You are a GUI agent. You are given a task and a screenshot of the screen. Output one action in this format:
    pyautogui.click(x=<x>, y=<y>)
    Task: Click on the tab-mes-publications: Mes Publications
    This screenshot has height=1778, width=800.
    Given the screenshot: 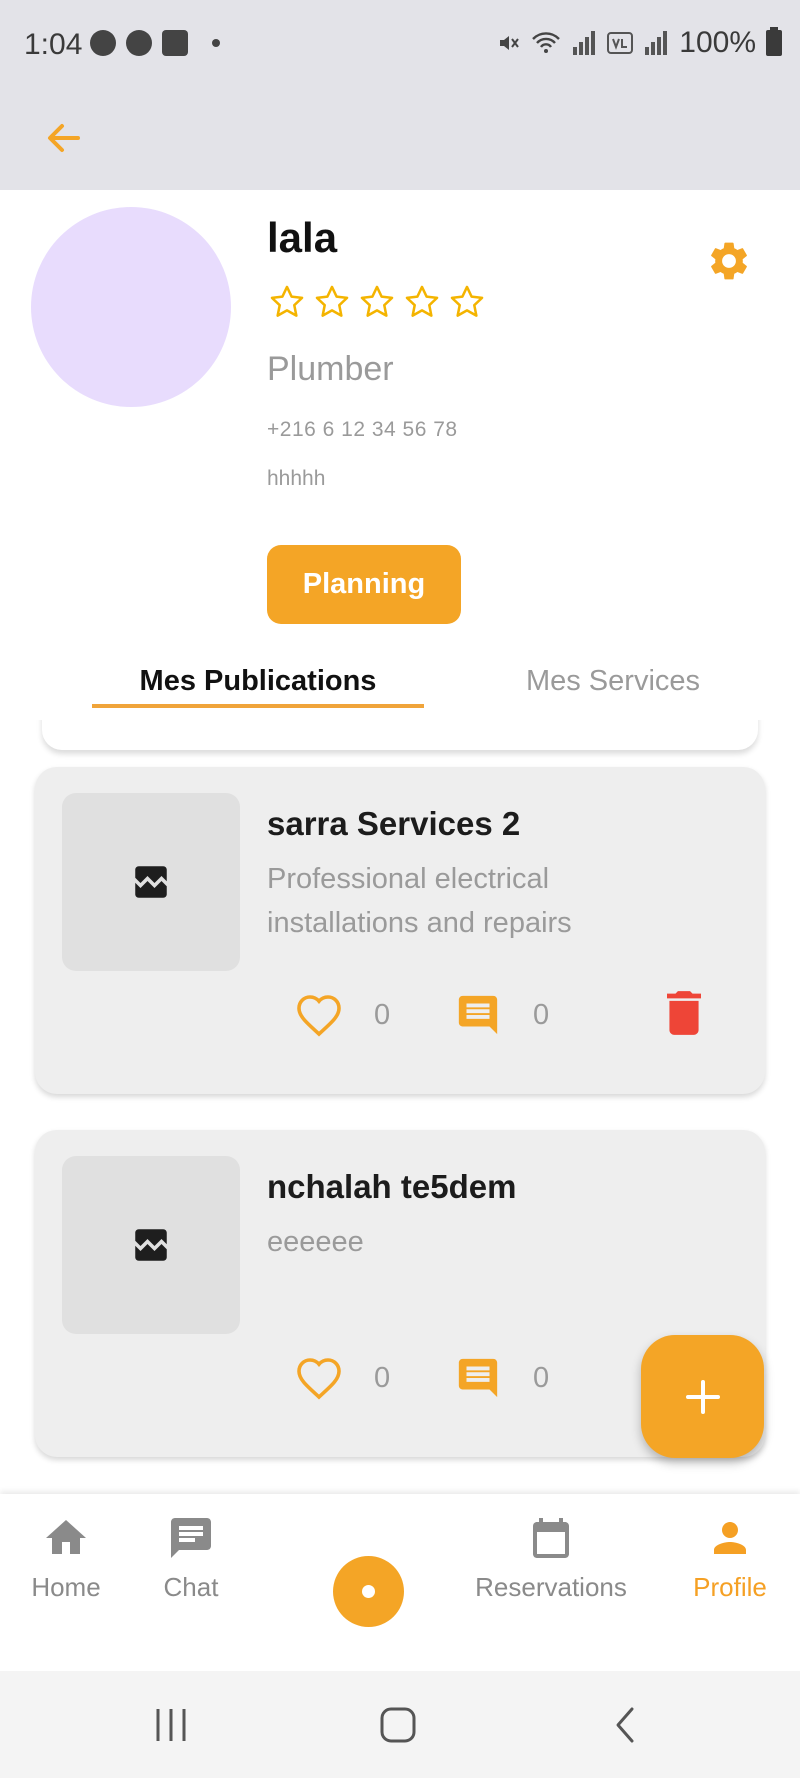 What is the action you would take?
    pyautogui.click(x=258, y=681)
    